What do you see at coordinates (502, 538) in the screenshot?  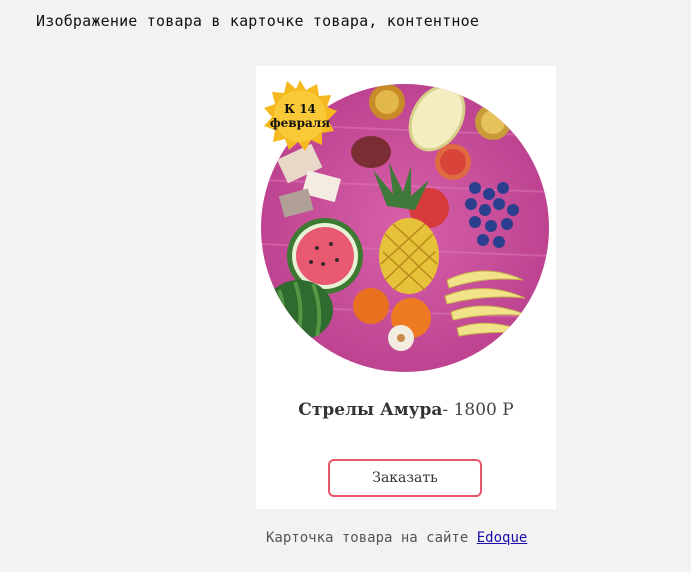 I see `edoque-link: Edoque` at bounding box center [502, 538].